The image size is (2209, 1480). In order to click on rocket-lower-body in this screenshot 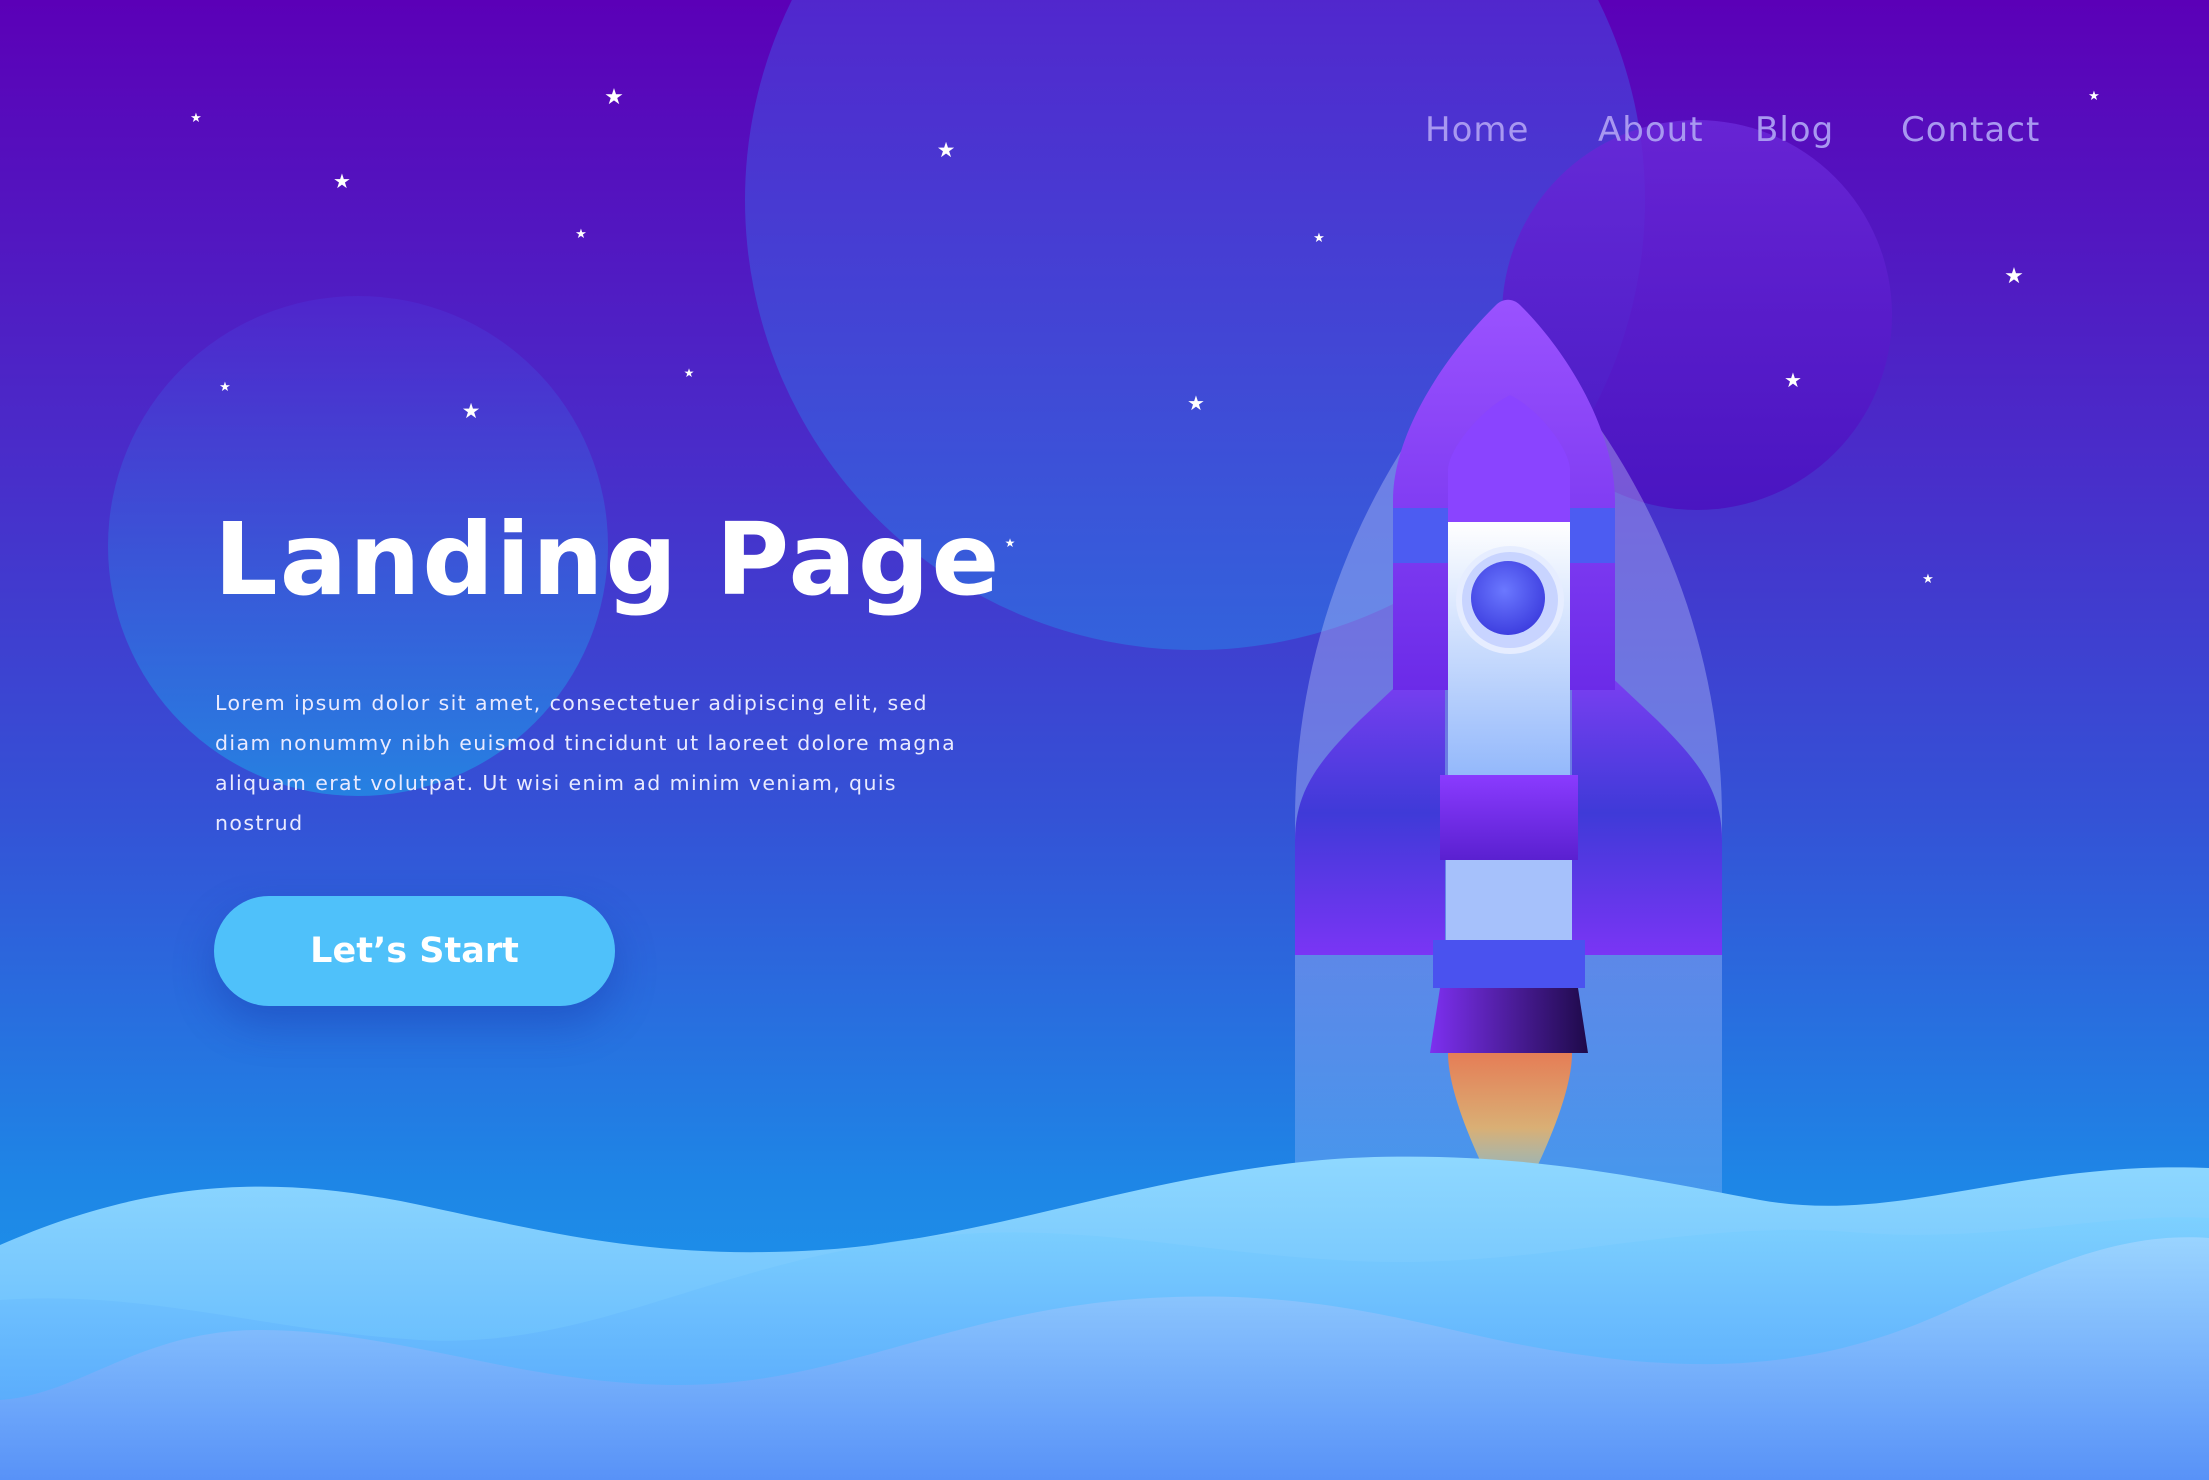, I will do `click(1509, 901)`.